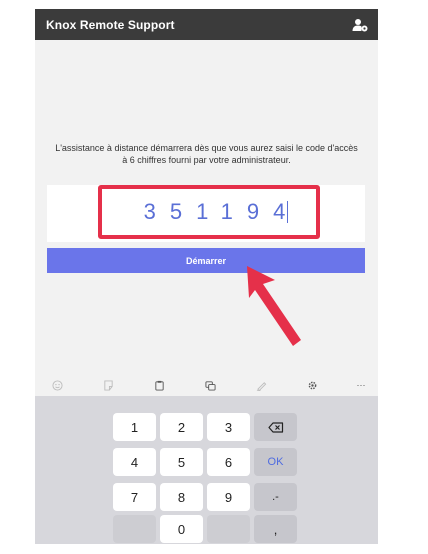 The width and height of the screenshot is (428, 554). What do you see at coordinates (228, 497) in the screenshot?
I see `key-9: 9` at bounding box center [228, 497].